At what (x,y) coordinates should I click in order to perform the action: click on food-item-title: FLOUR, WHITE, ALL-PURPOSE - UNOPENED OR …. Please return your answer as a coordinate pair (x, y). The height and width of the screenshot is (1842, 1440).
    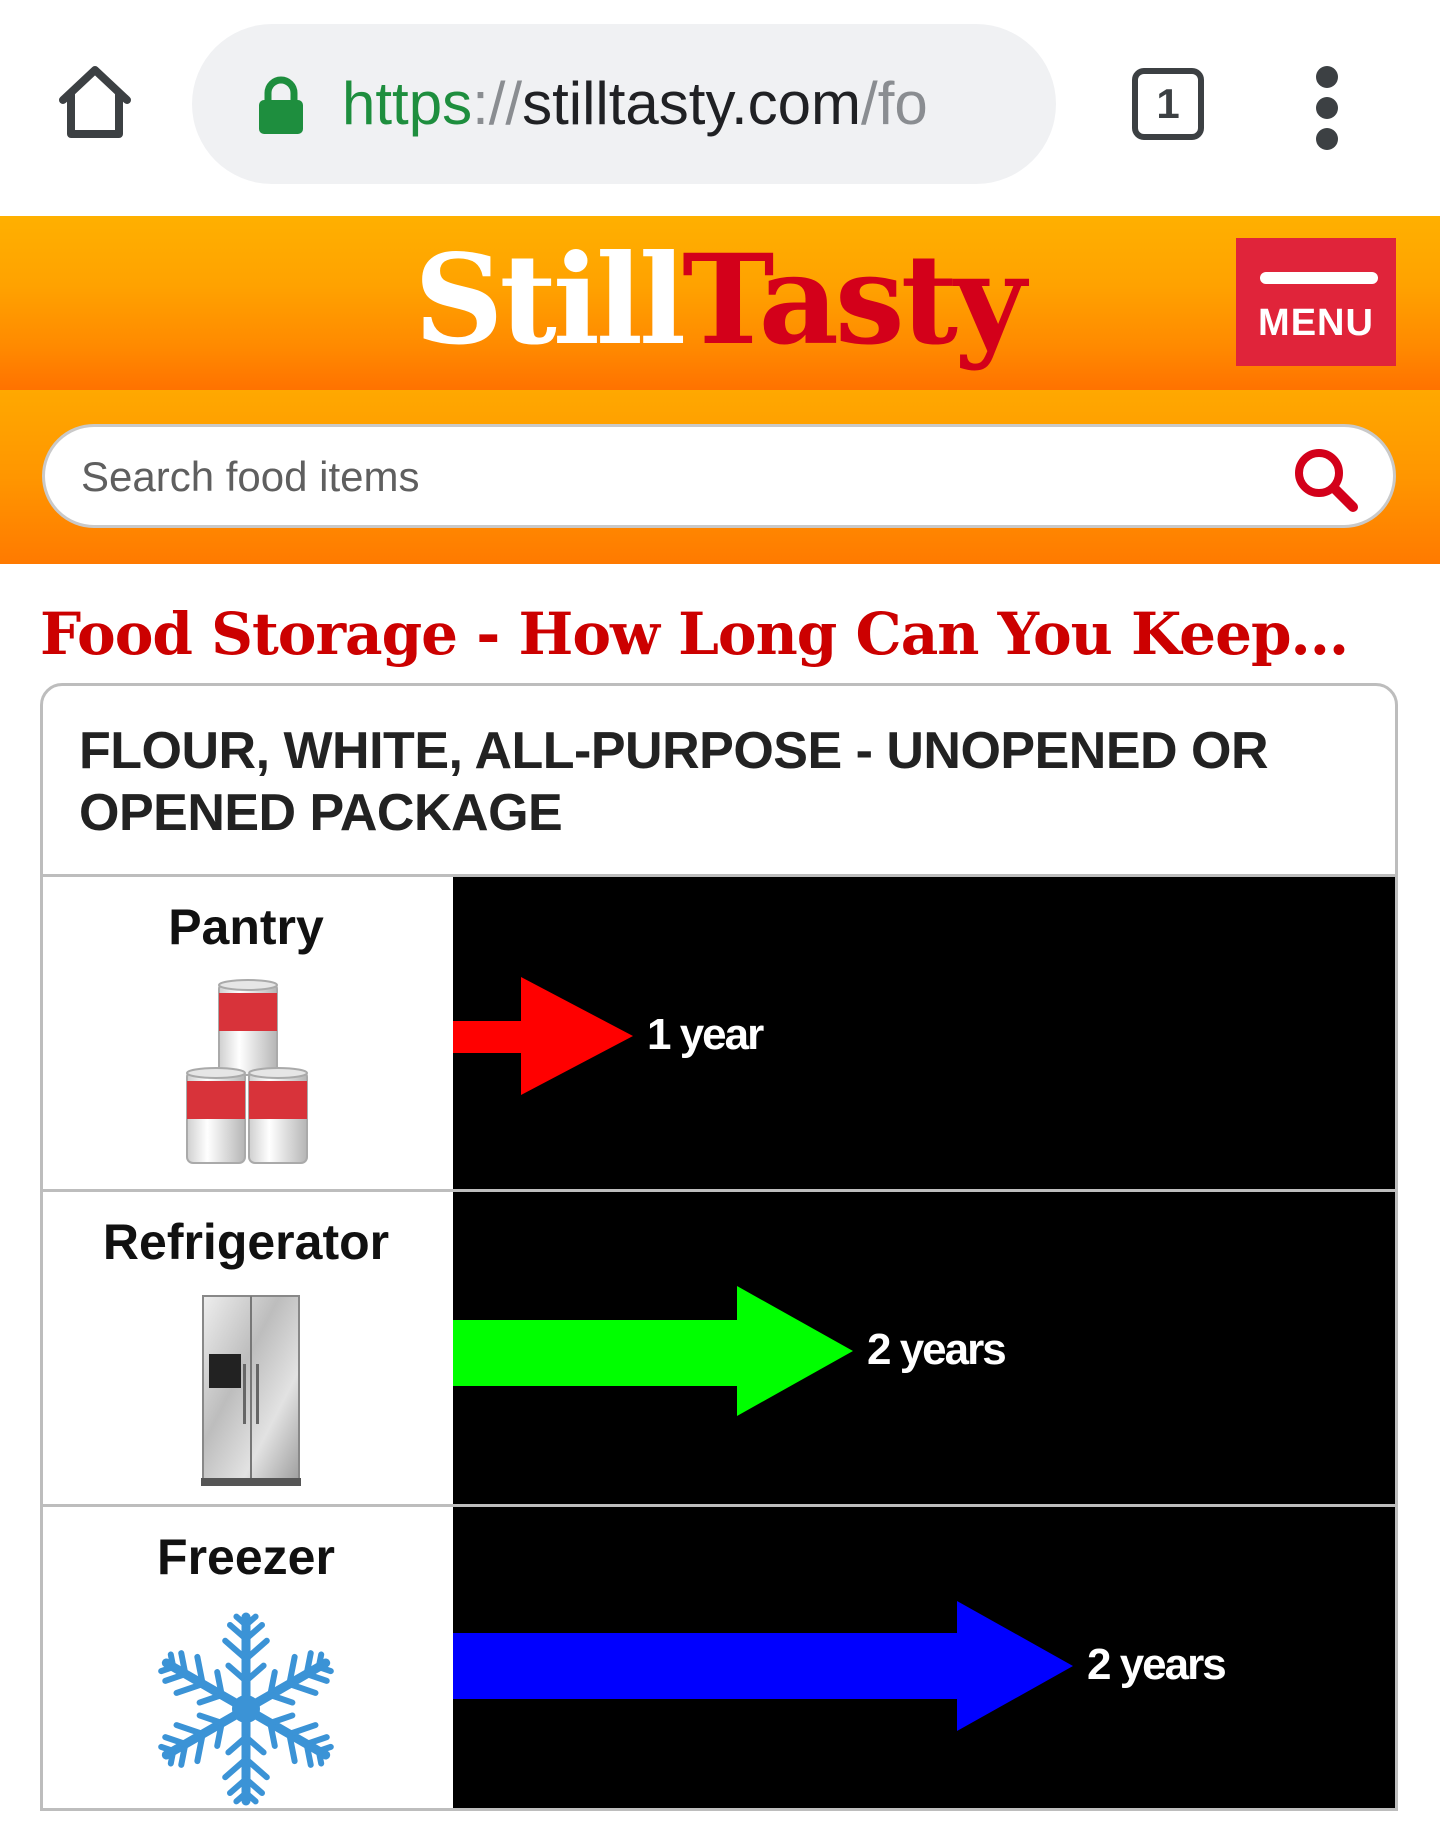
    Looking at the image, I should click on (674, 782).